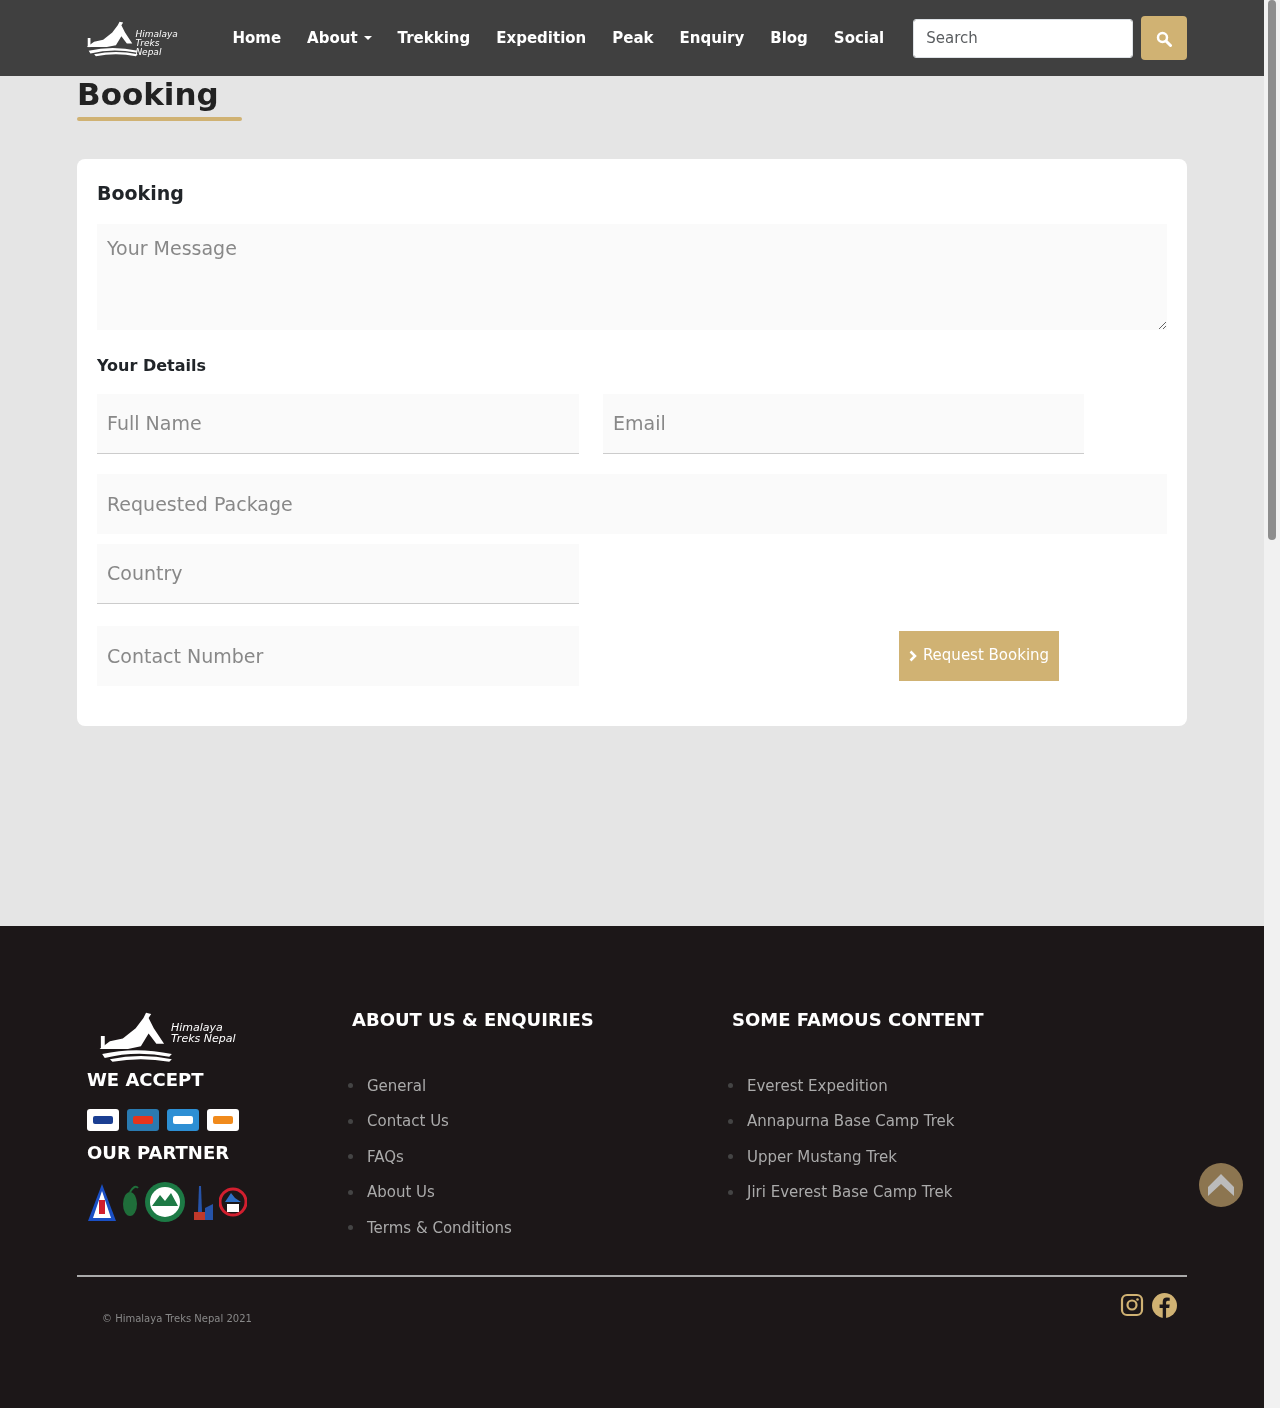 The width and height of the screenshot is (1280, 1408). What do you see at coordinates (1164, 1306) in the screenshot?
I see `facebook-icon` at bounding box center [1164, 1306].